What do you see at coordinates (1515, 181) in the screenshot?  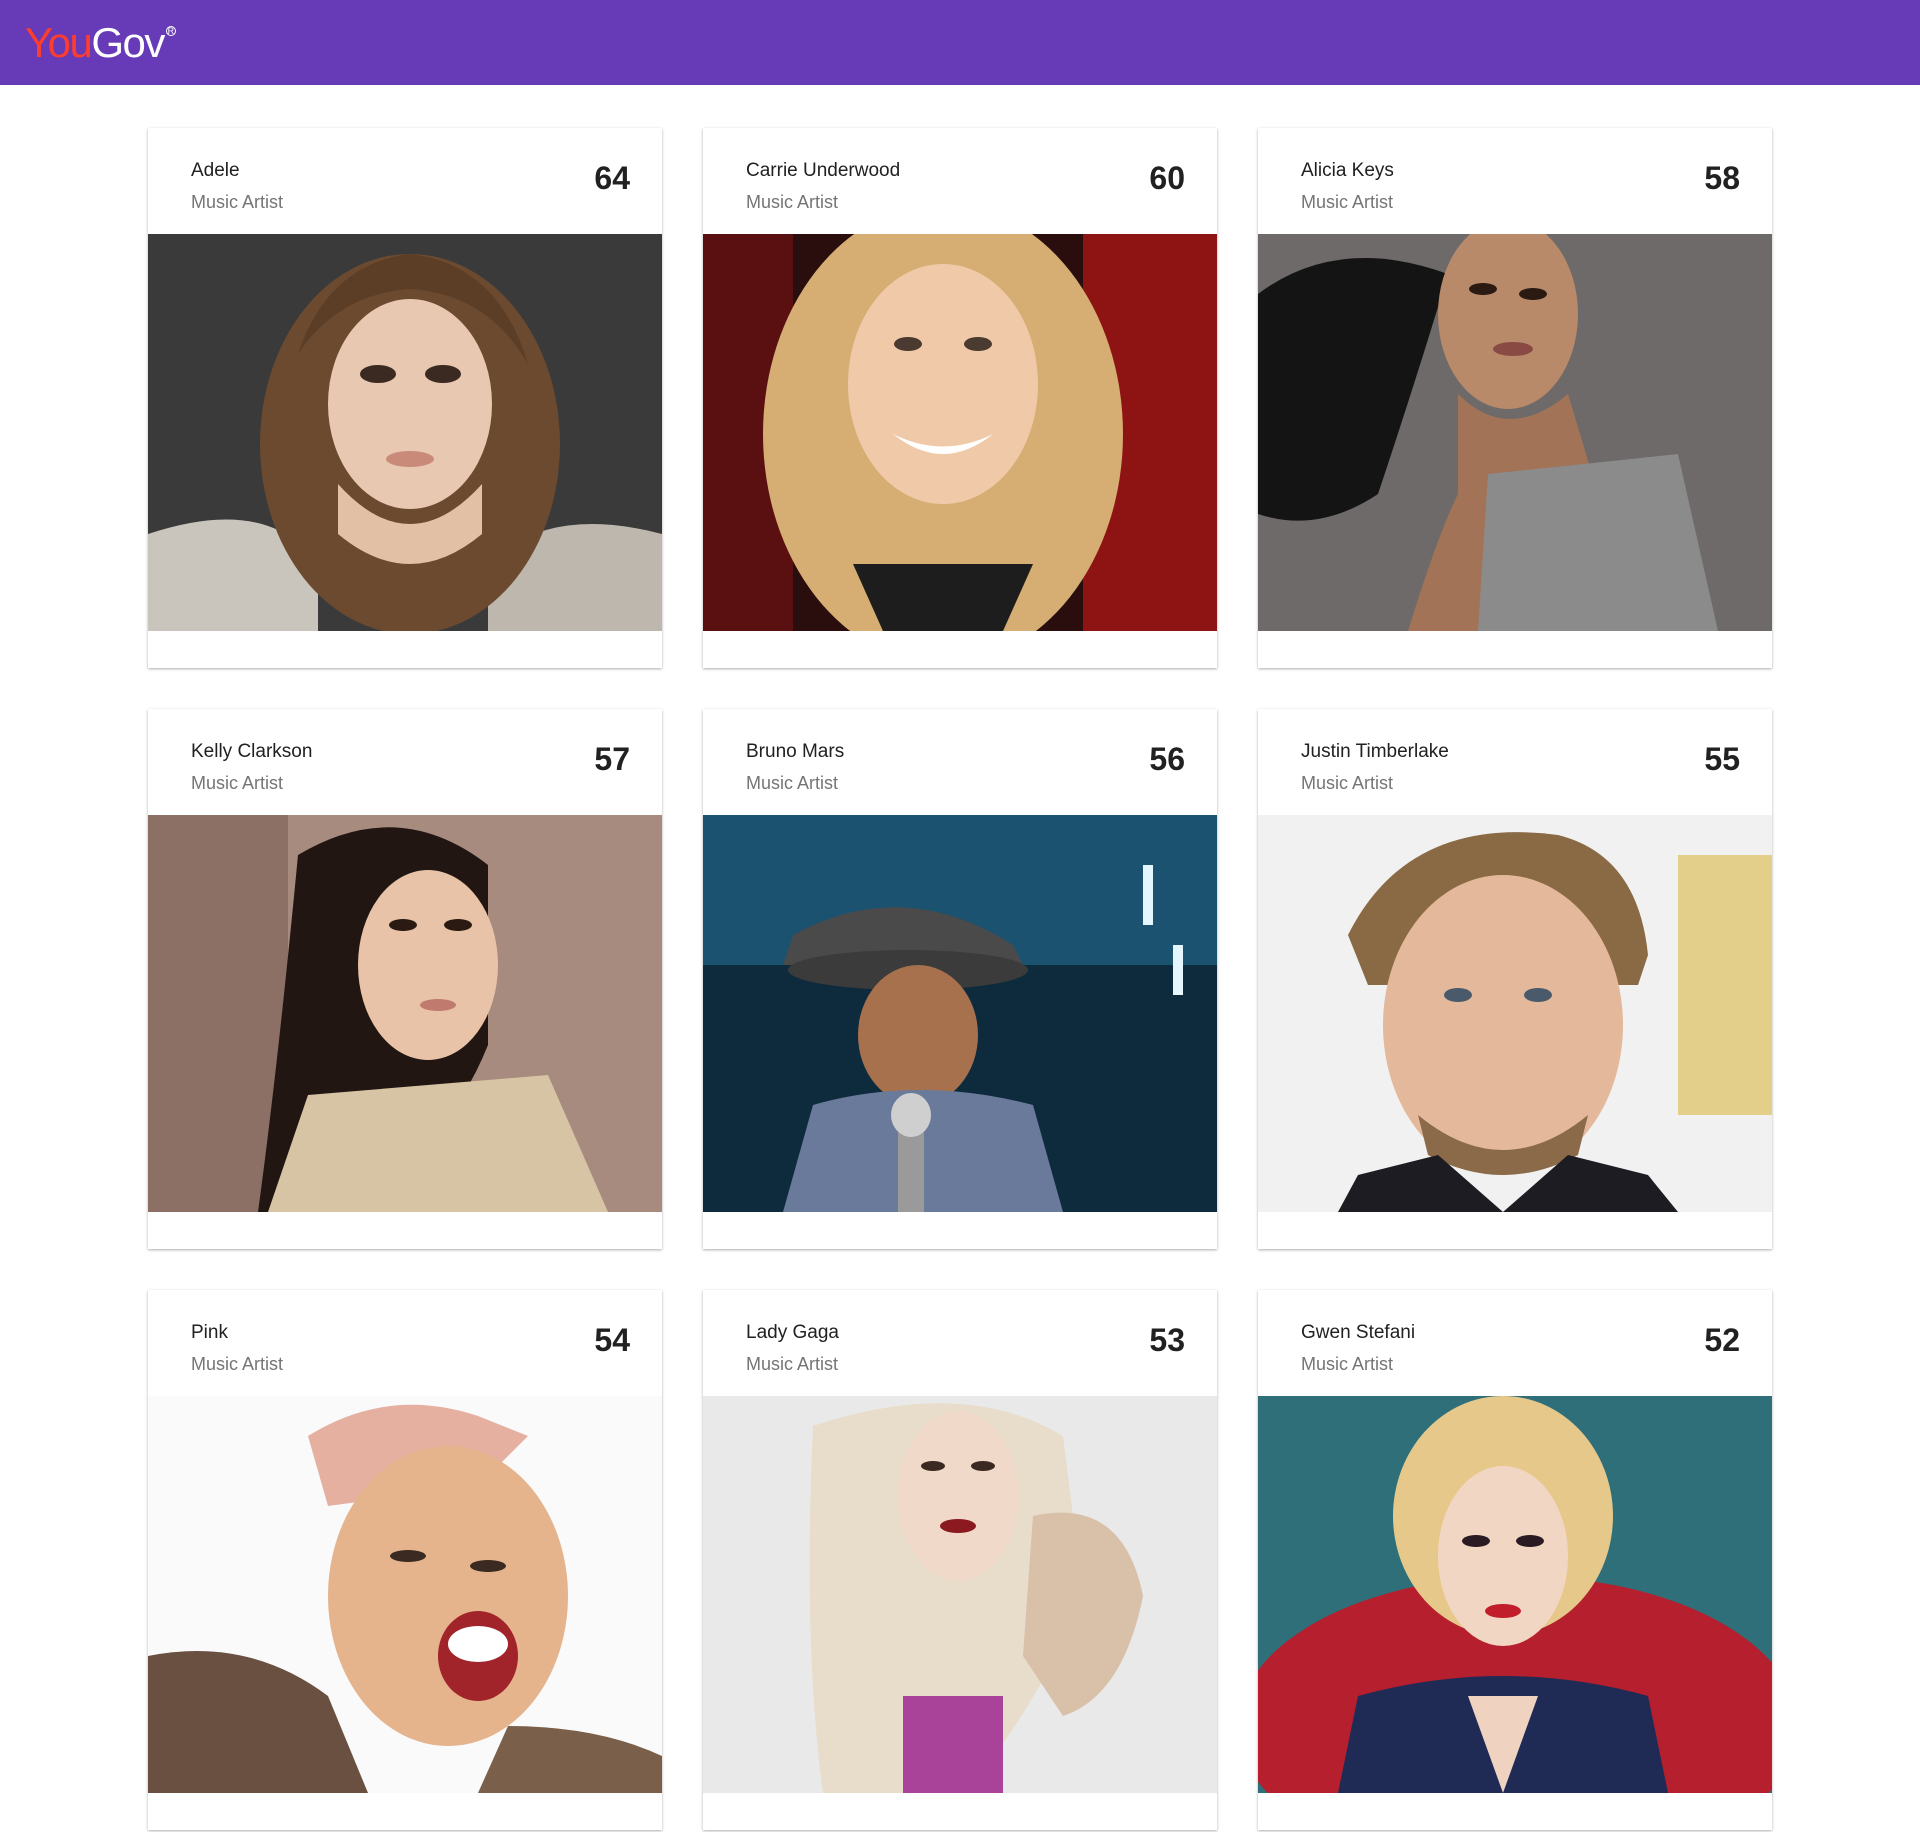 I see `card-header: Alicia Keys Music Artist 58` at bounding box center [1515, 181].